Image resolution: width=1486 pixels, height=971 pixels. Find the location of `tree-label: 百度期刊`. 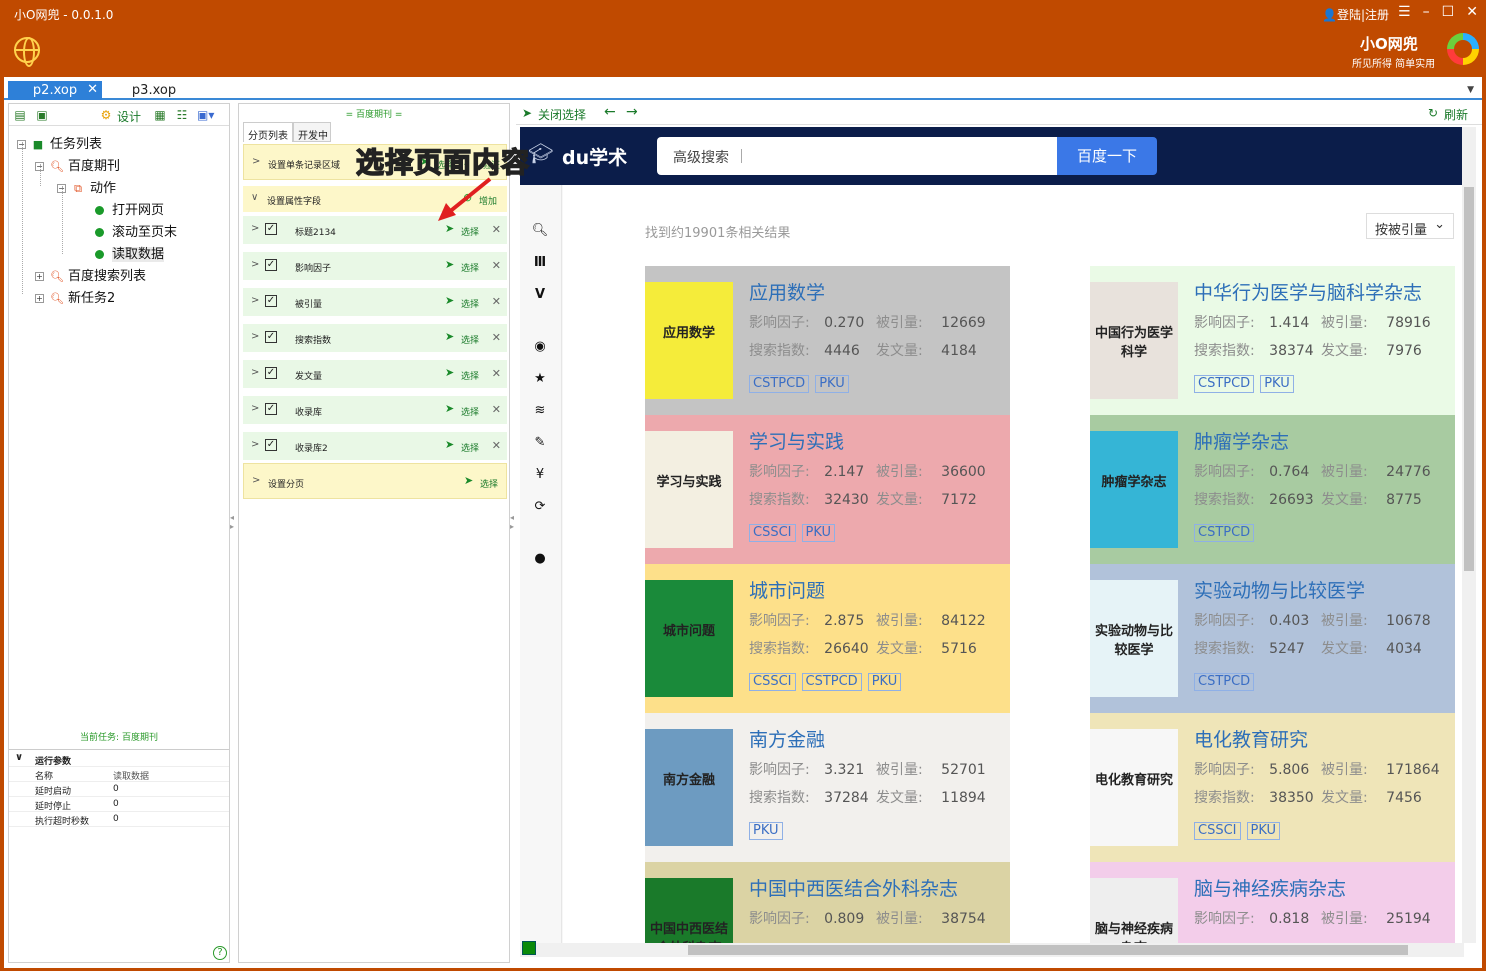

tree-label: 百度期刊 is located at coordinates (94, 166).